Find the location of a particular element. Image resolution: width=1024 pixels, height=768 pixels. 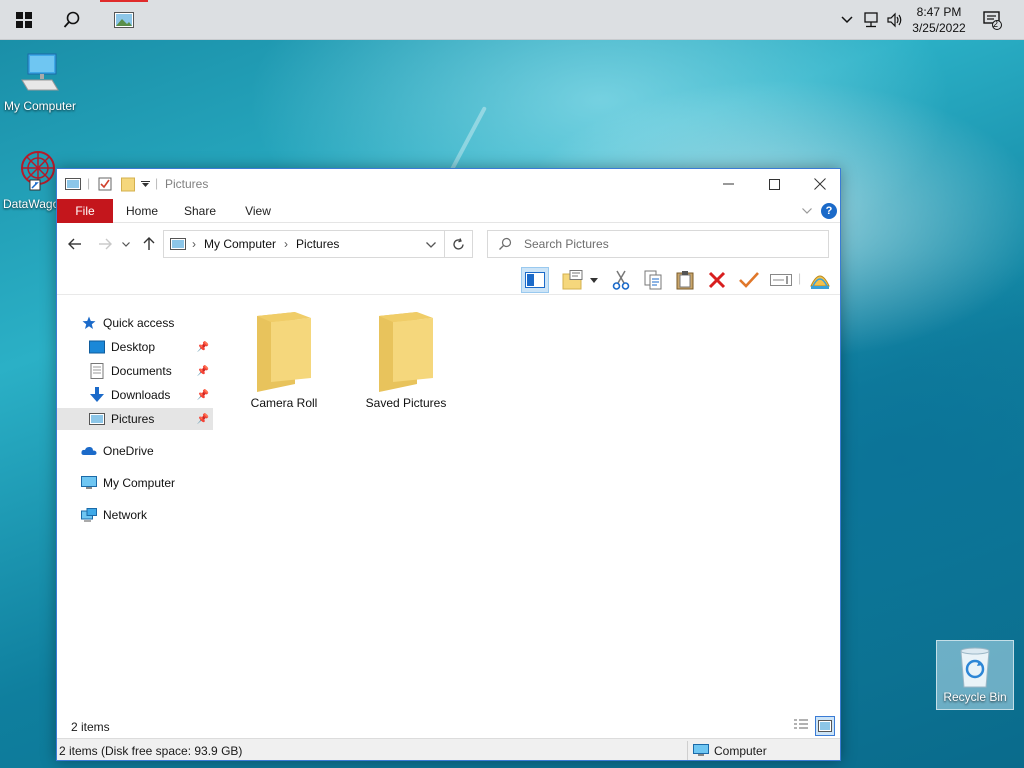

nav-network-label: Network is located at coordinates (125, 515).